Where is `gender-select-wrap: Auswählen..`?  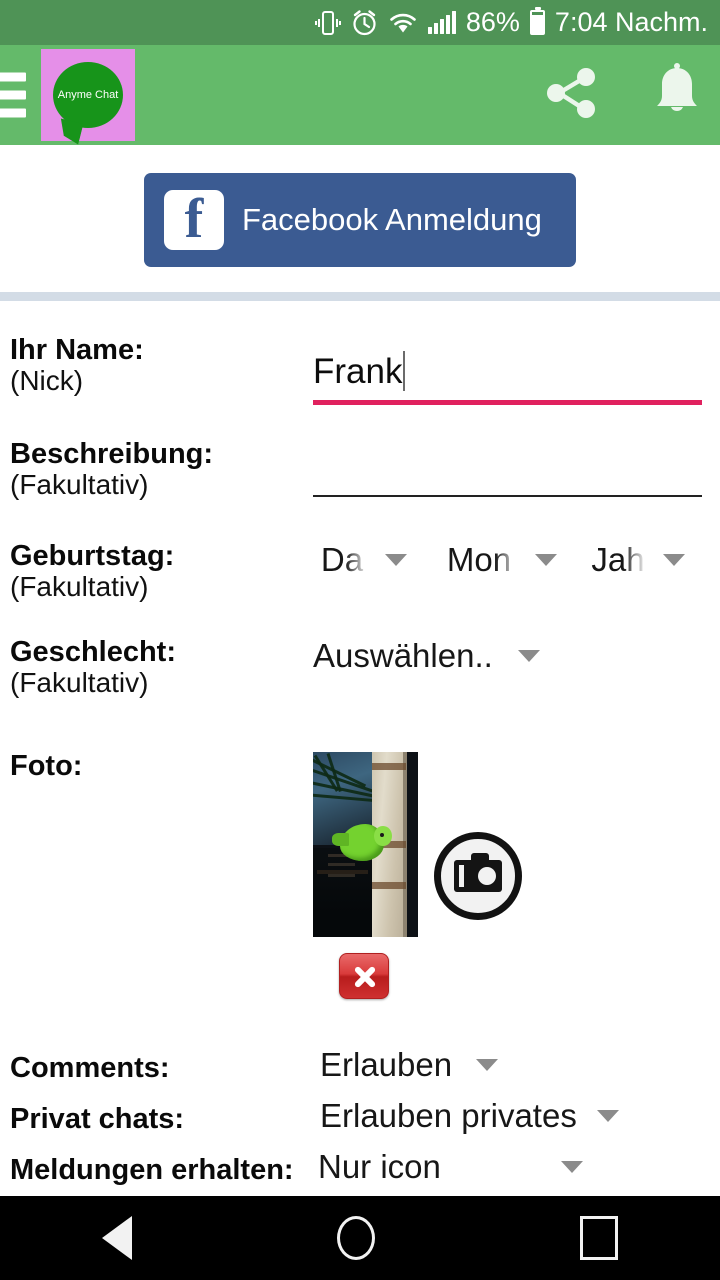
gender-select-wrap: Auswählen.. is located at coordinates (426, 656).